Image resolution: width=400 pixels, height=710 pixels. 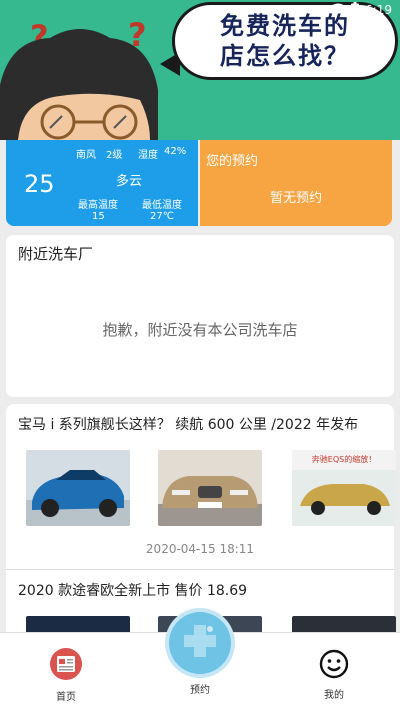 I want to click on thumbnail-caption: 奔驰EQS的缩放！, so click(x=344, y=459).